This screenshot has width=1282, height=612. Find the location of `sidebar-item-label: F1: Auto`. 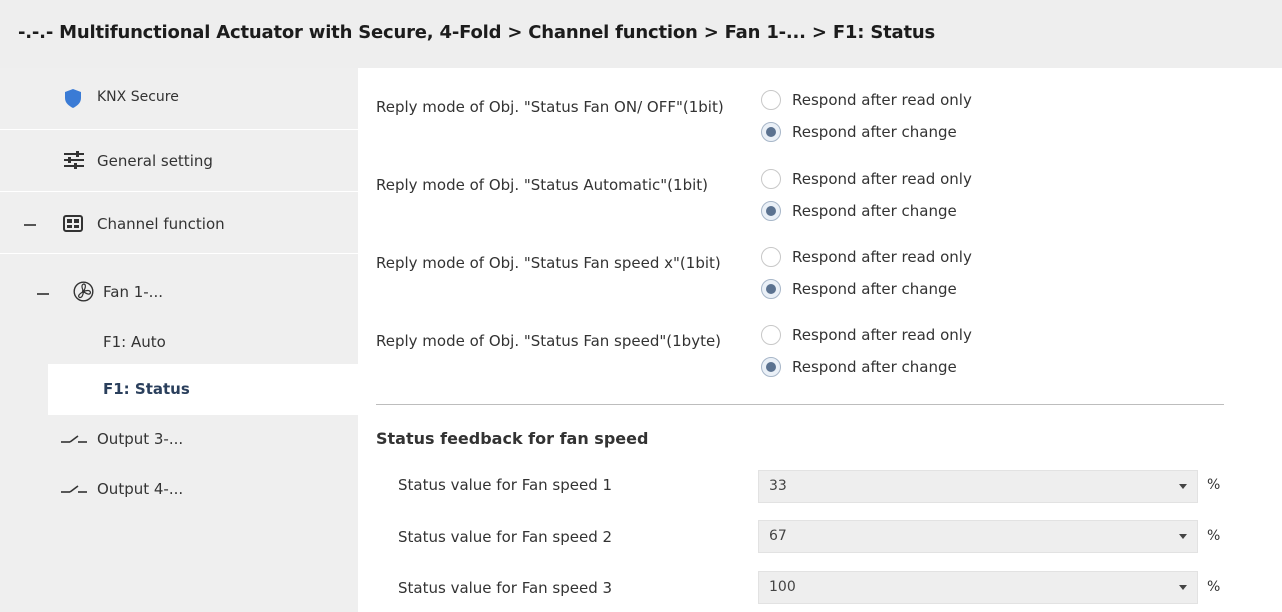

sidebar-item-label: F1: Auto is located at coordinates (134, 342).